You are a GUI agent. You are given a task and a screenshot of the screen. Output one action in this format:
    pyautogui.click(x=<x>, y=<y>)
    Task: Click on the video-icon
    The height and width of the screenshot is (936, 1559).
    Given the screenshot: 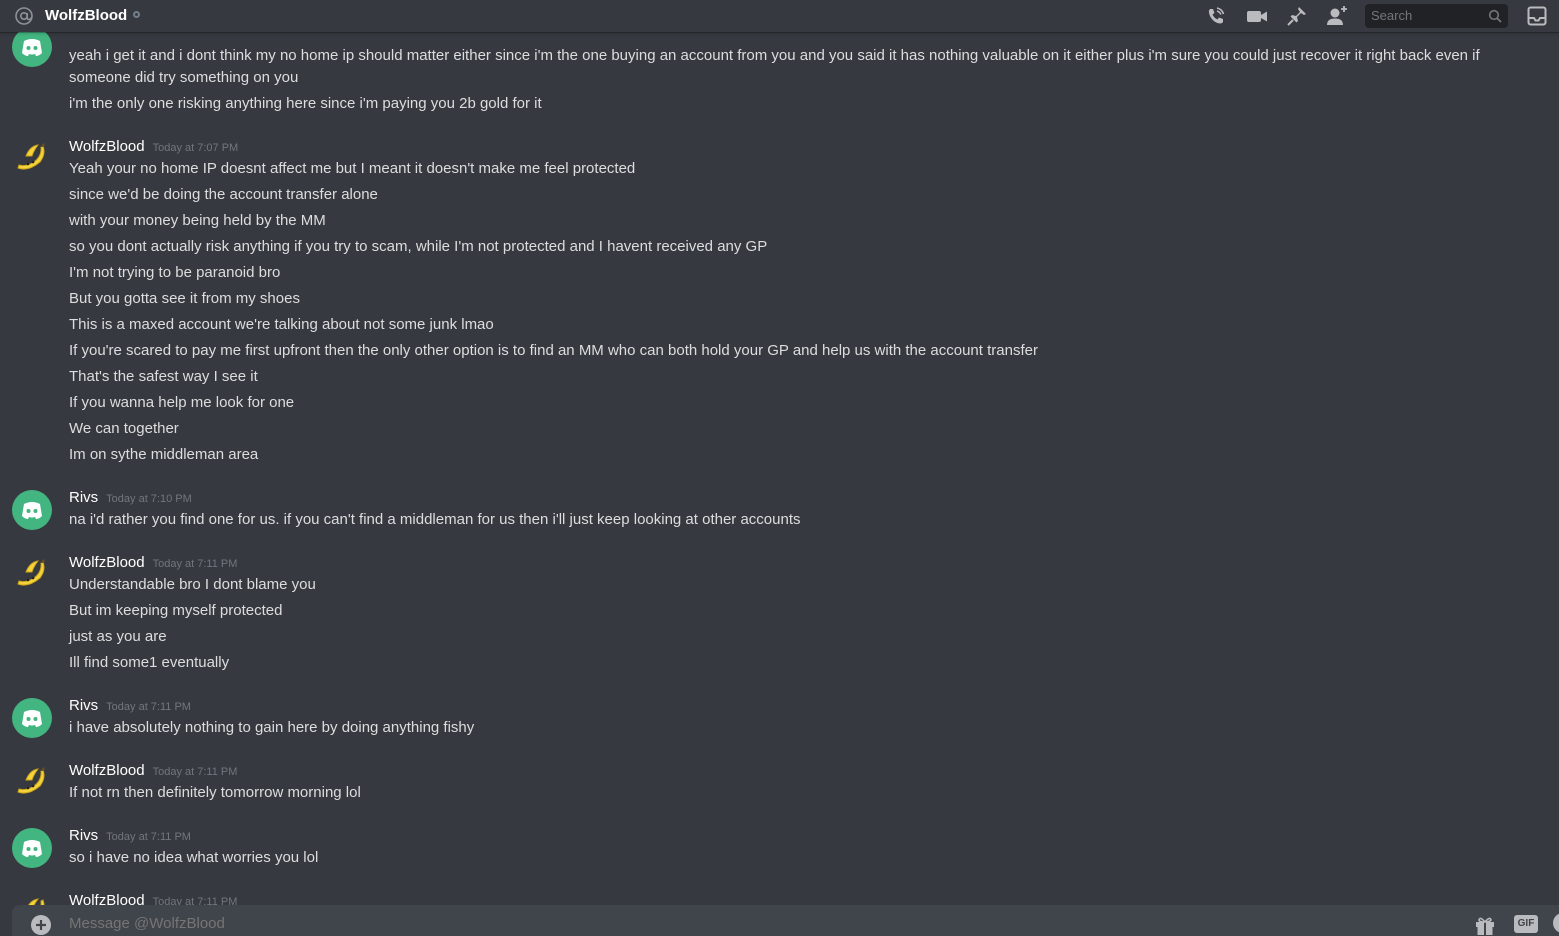 What is the action you would take?
    pyautogui.click(x=1257, y=16)
    